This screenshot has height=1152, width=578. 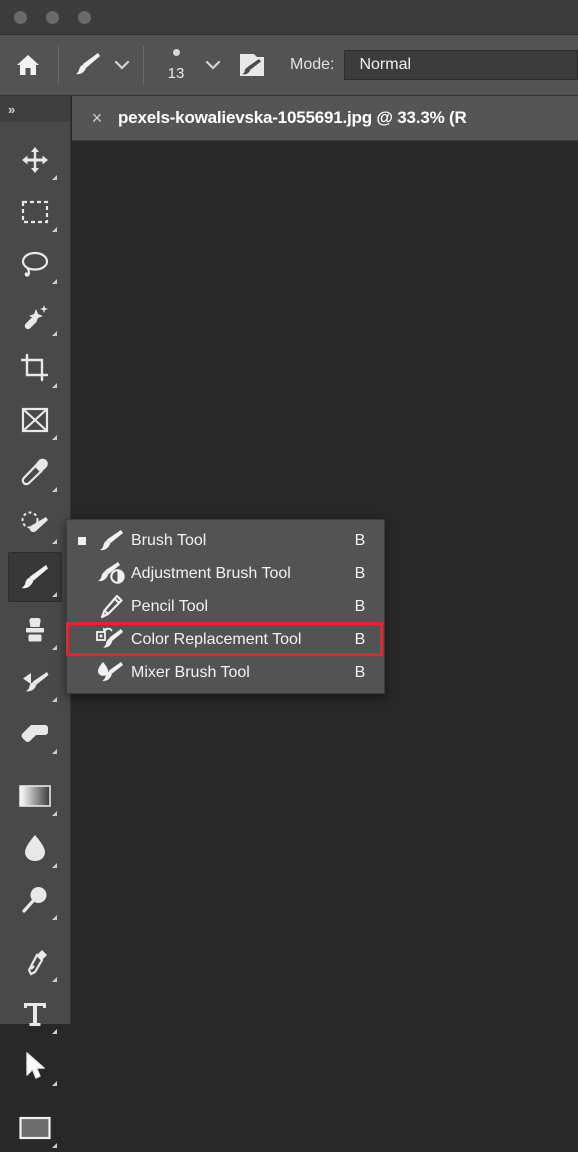 What do you see at coordinates (35, 109) in the screenshot?
I see `expand-panel-button: »` at bounding box center [35, 109].